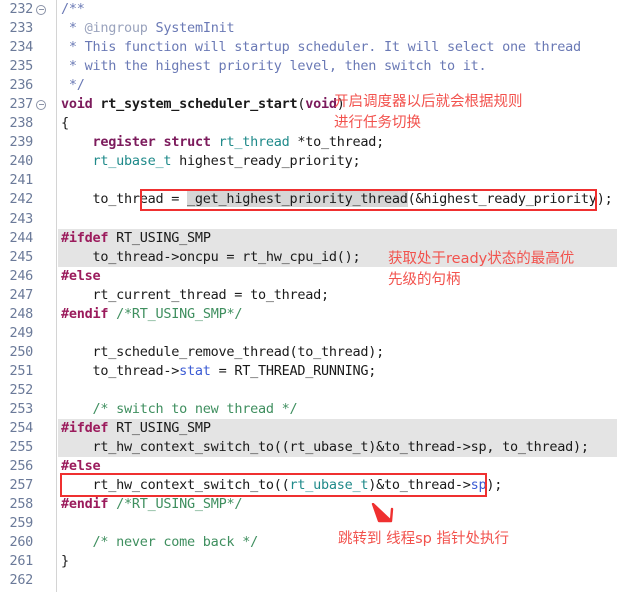  I want to click on gutter-row: 240, so click(28, 161).